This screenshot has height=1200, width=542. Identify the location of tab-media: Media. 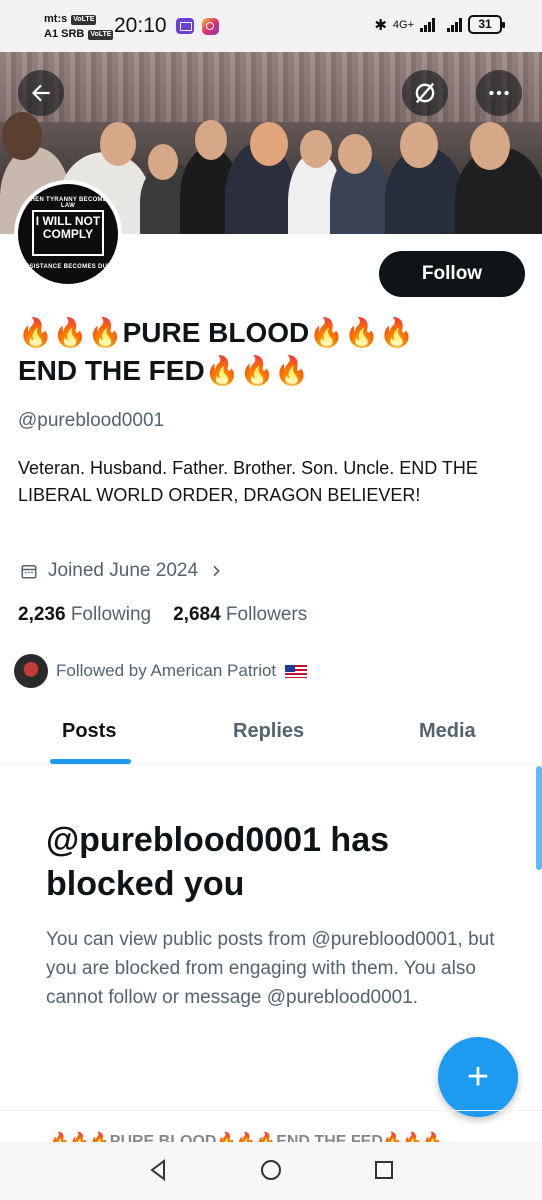
(447, 731).